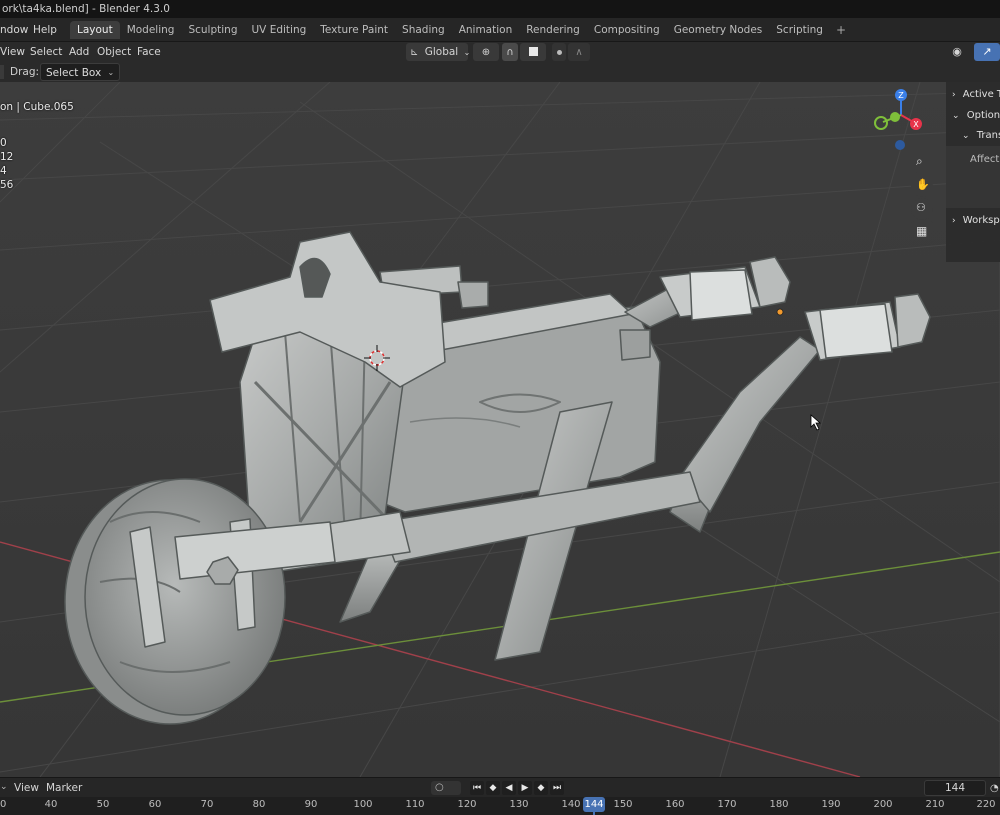  What do you see at coordinates (80, 72) in the screenshot?
I see `drag-mode-dropdown: Select Box ⌄` at bounding box center [80, 72].